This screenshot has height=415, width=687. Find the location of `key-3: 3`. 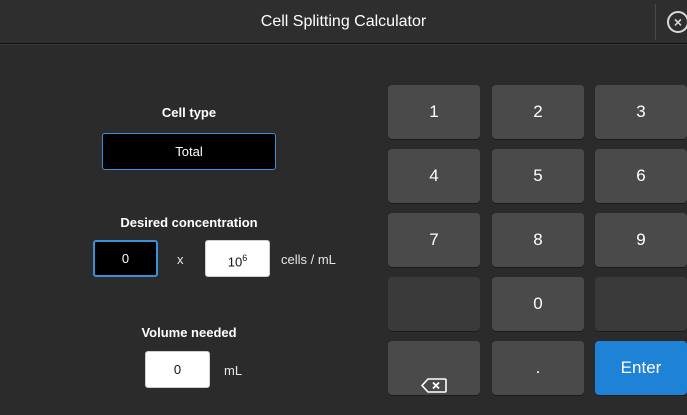

key-3: 3 is located at coordinates (641, 112).